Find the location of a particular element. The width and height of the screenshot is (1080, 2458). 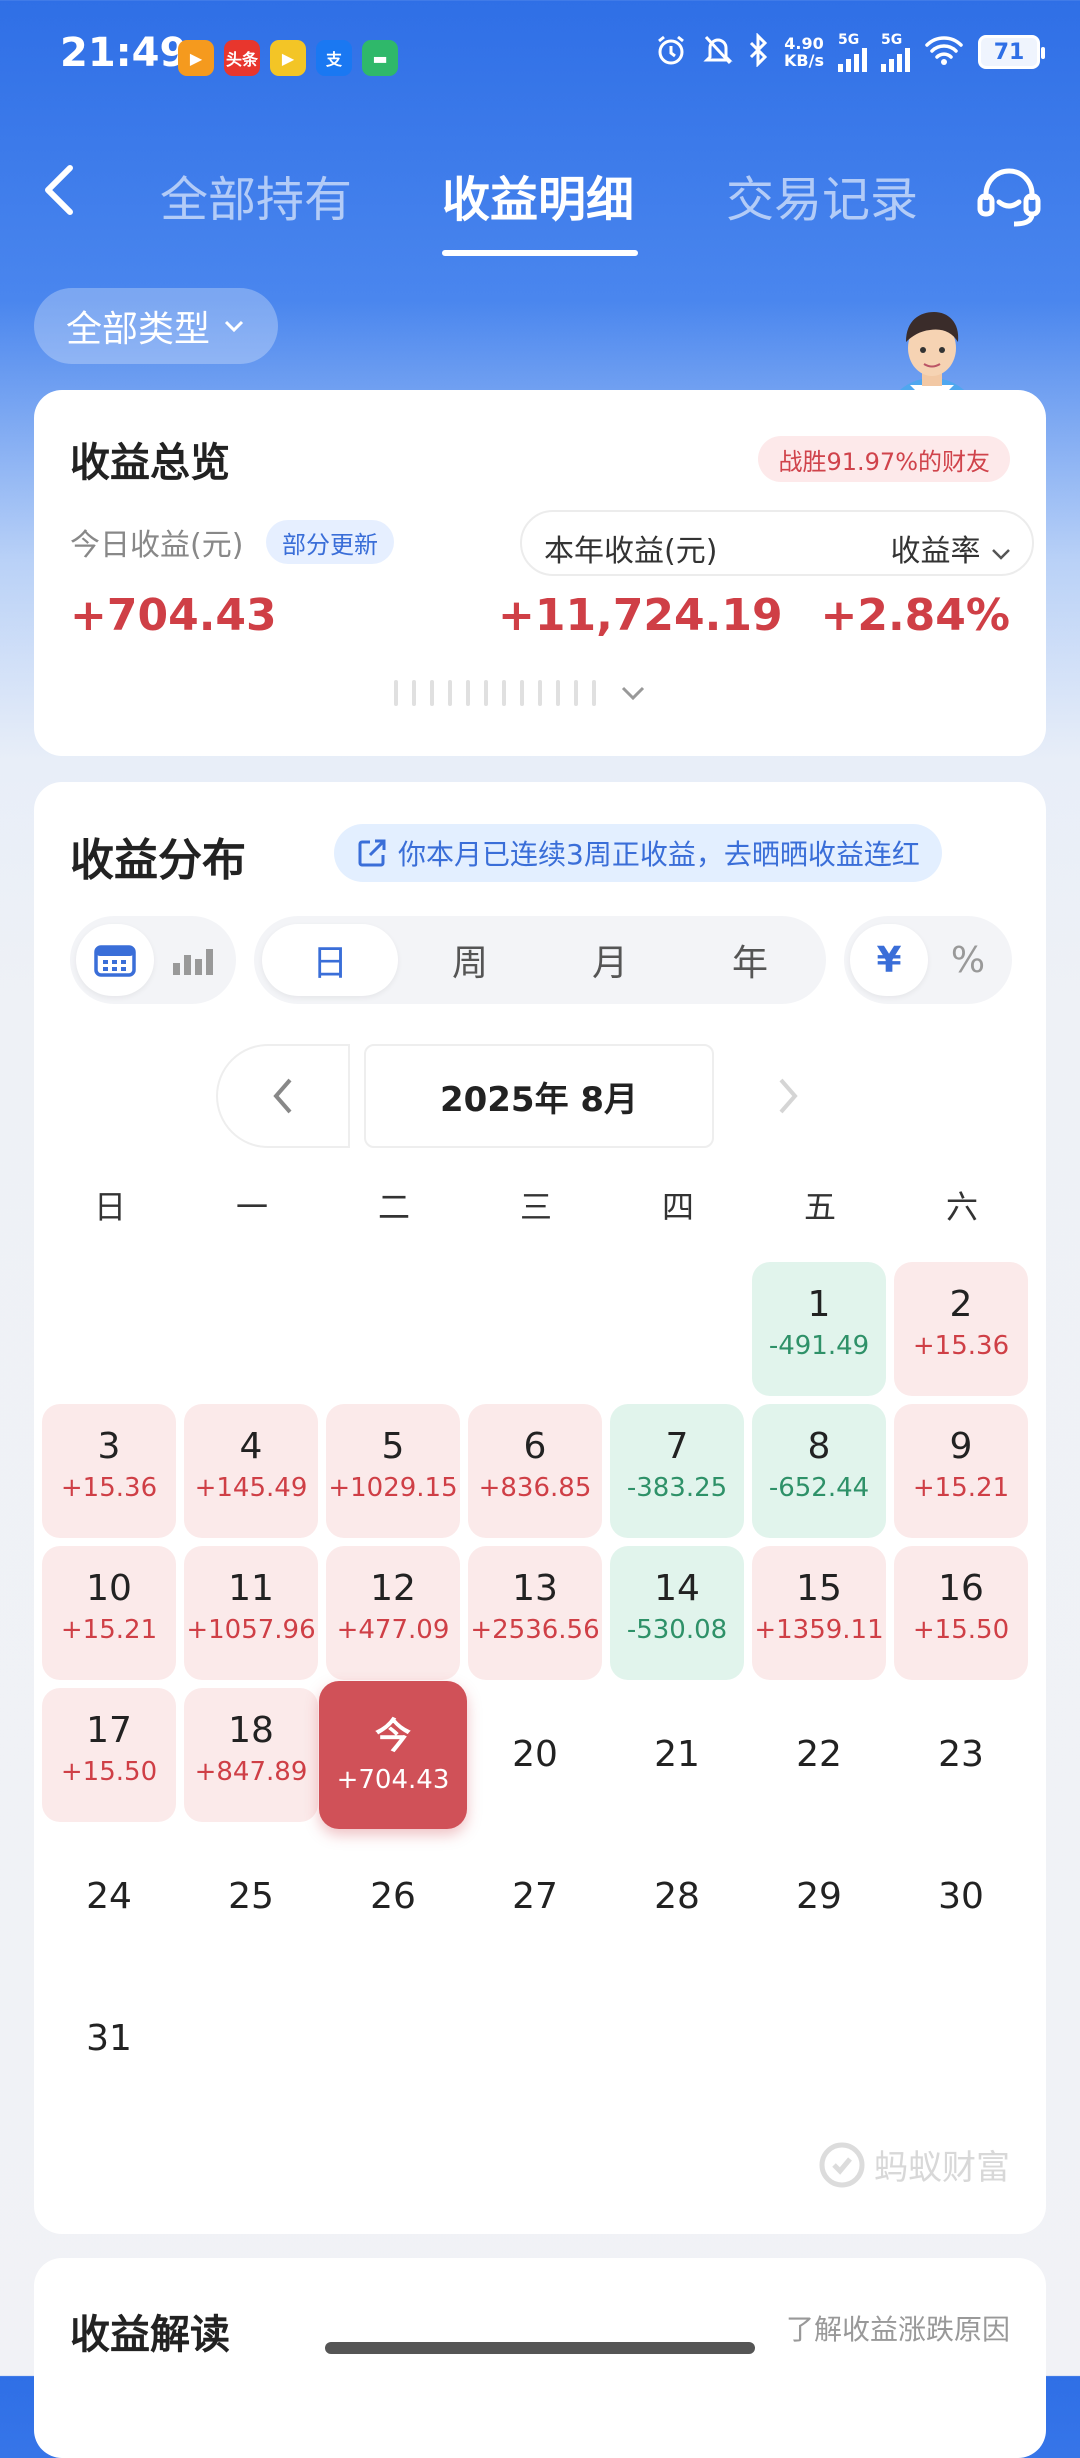

calendar-day: 27 is located at coordinates (535, 1897).